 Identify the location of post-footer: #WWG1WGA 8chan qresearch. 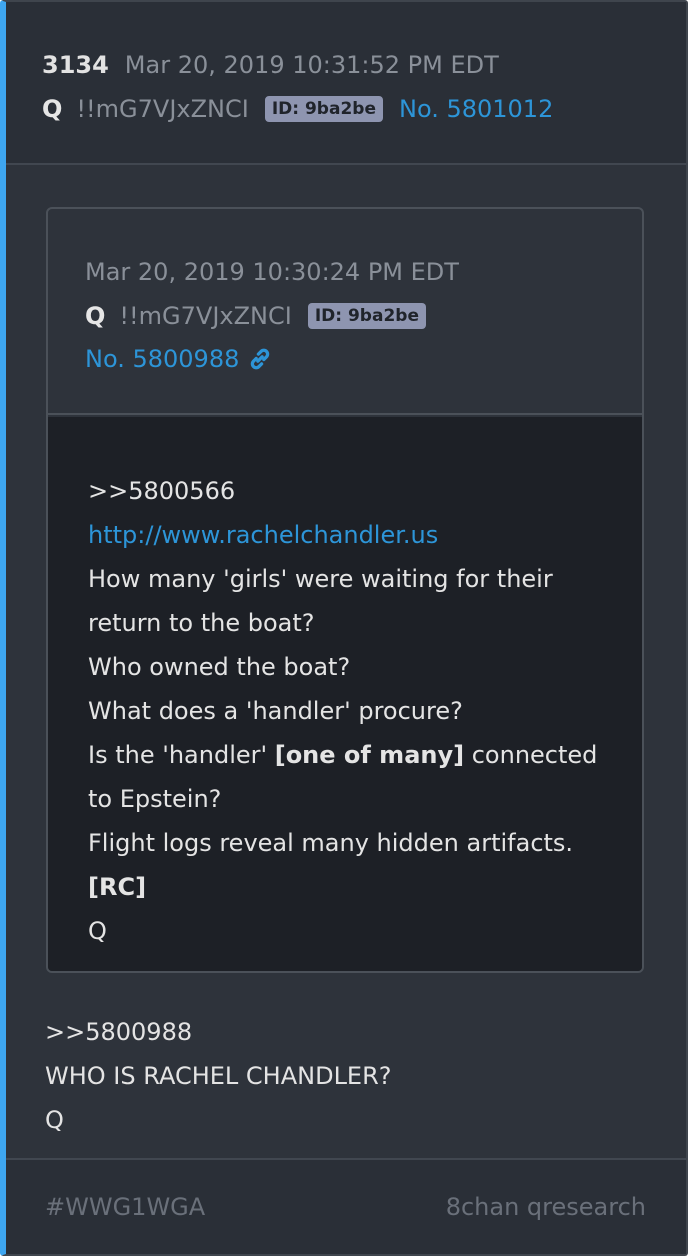
(346, 1206).